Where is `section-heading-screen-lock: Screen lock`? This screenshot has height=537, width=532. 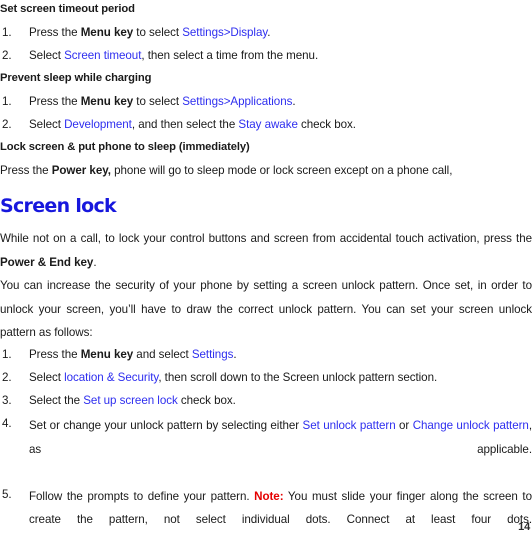
section-heading-screen-lock: Screen lock is located at coordinates (58, 206).